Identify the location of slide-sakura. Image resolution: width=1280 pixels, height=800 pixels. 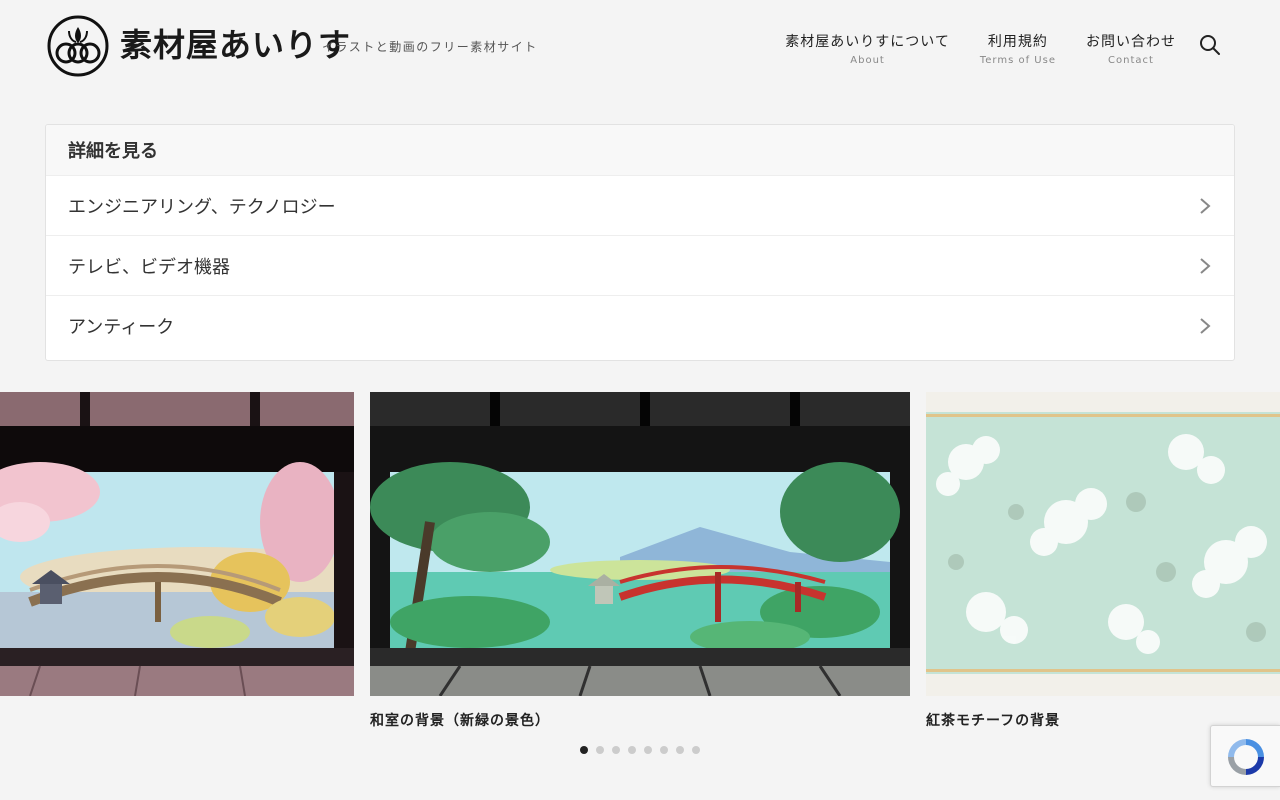
(177, 562).